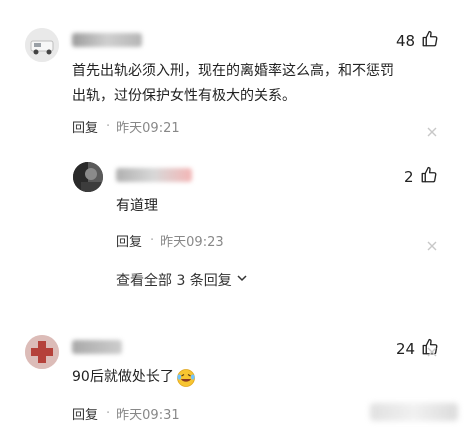 The height and width of the screenshot is (429, 468). Describe the element at coordinates (192, 242) in the screenshot. I see `comment-time: 昨天09:23` at that location.